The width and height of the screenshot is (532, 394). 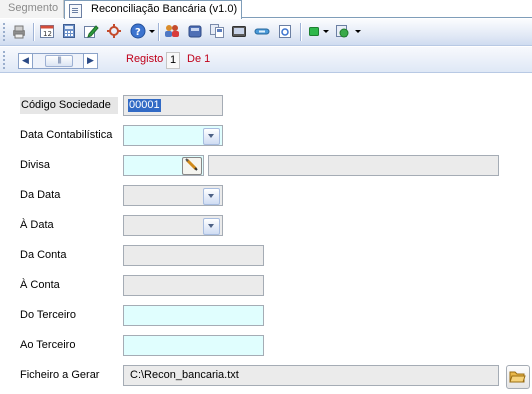 I want to click on calendar-icon: 12, so click(x=47, y=31).